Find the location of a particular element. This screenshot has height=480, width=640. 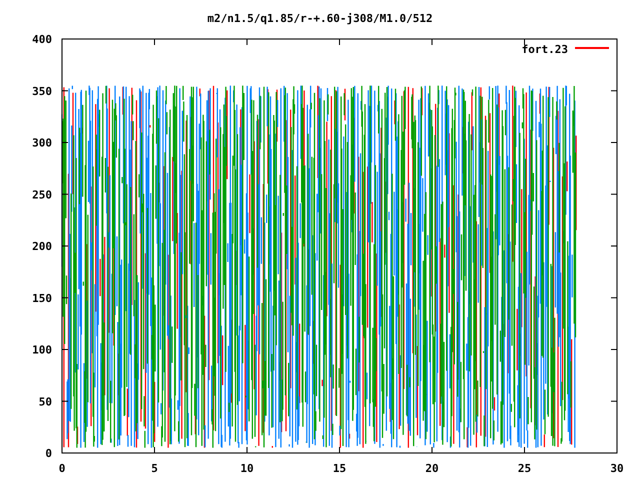

y-tick-label: 50 is located at coordinates (45, 401).